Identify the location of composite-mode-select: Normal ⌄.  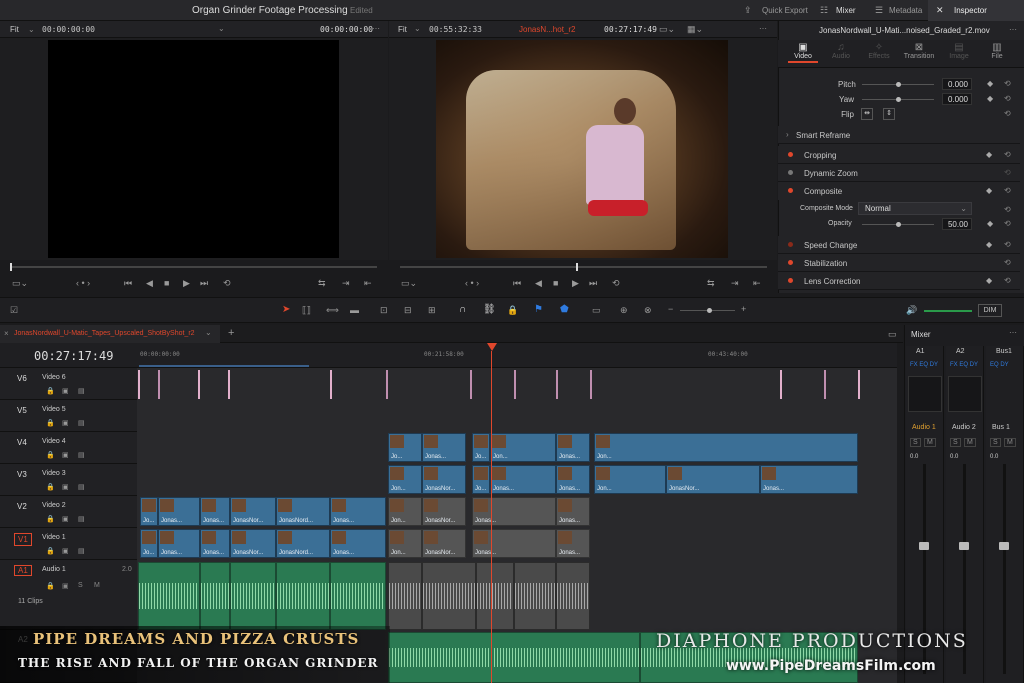
(915, 208).